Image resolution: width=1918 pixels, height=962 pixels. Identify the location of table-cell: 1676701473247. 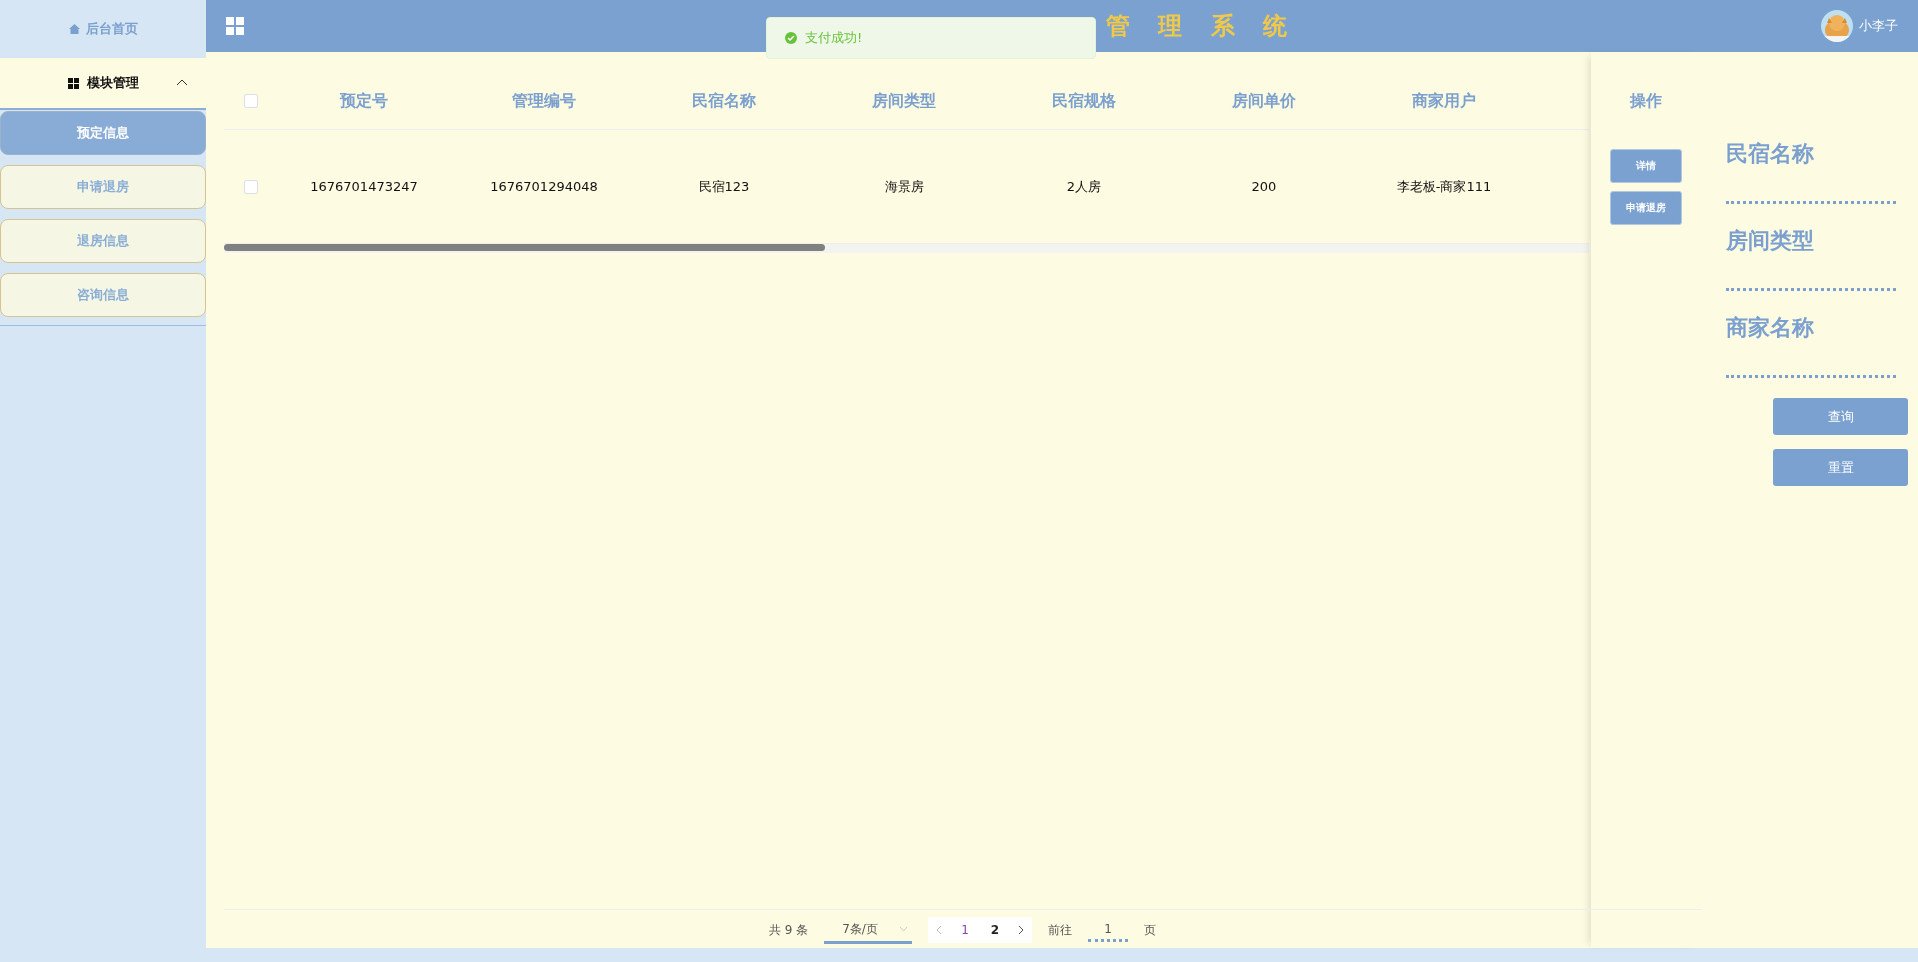
(364, 186).